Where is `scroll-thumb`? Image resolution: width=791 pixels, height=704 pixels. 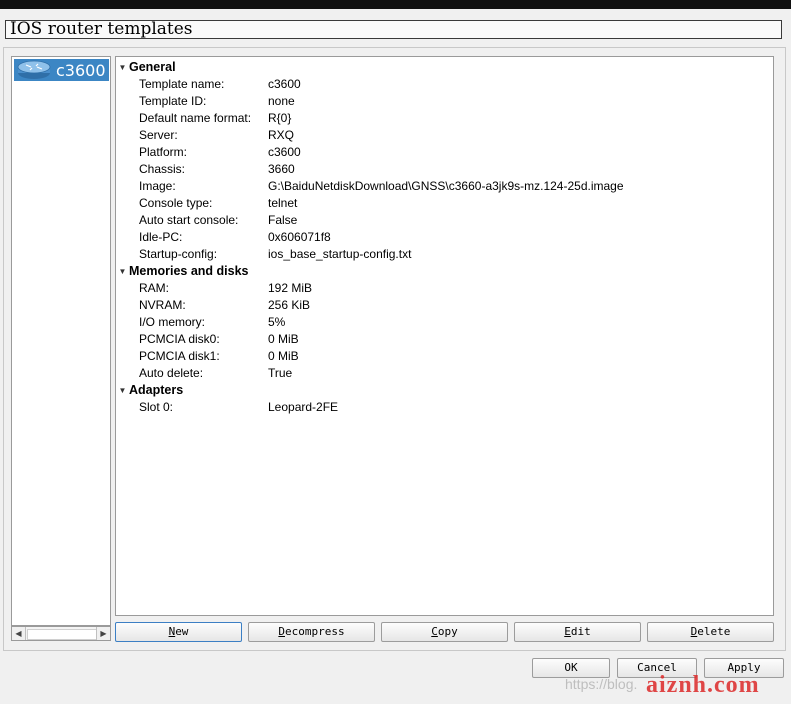 scroll-thumb is located at coordinates (62, 634).